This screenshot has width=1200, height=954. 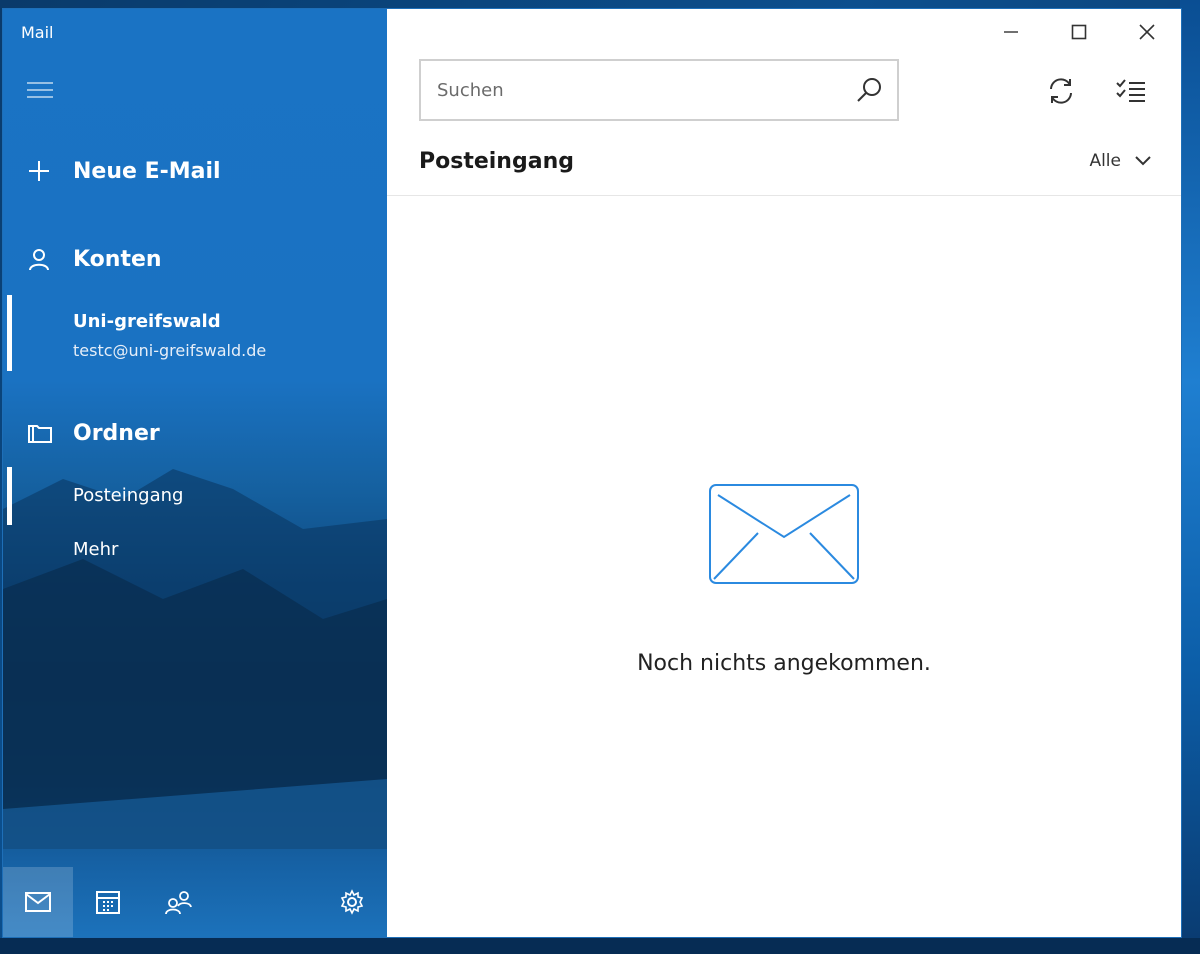 I want to click on gear-icon, so click(x=352, y=902).